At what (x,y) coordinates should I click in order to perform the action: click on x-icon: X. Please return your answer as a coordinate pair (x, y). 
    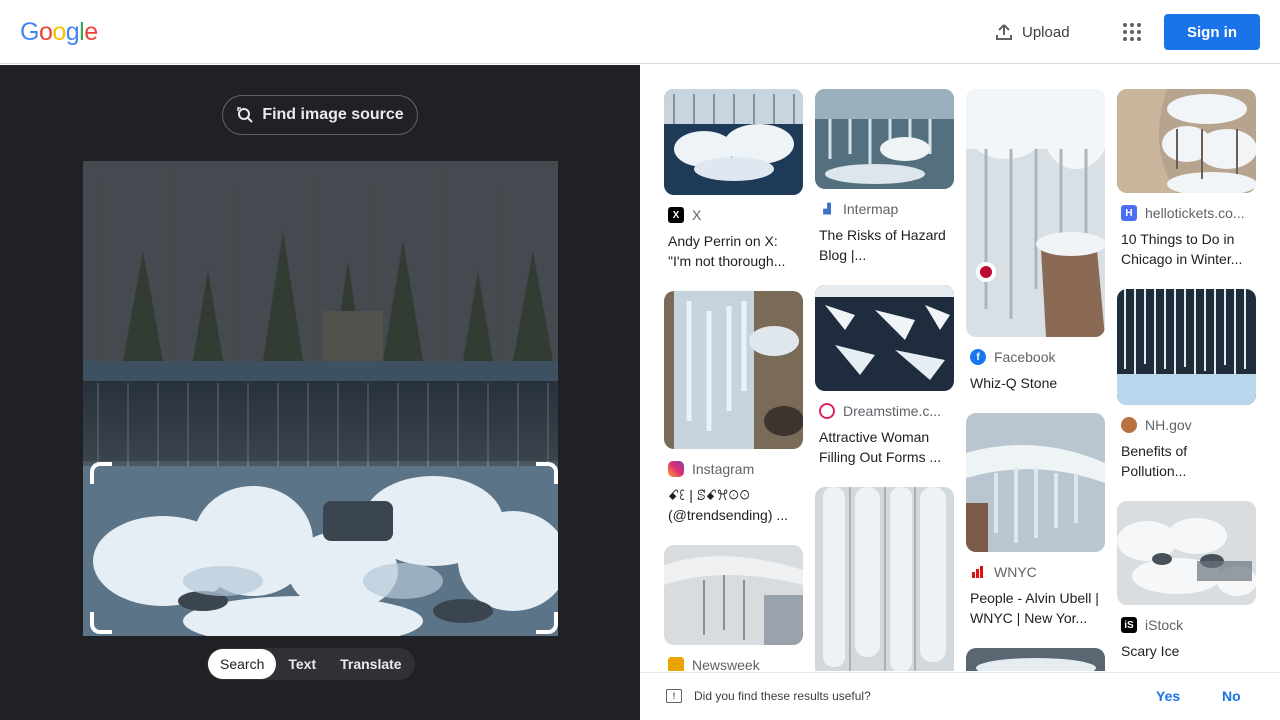
    Looking at the image, I should click on (676, 215).